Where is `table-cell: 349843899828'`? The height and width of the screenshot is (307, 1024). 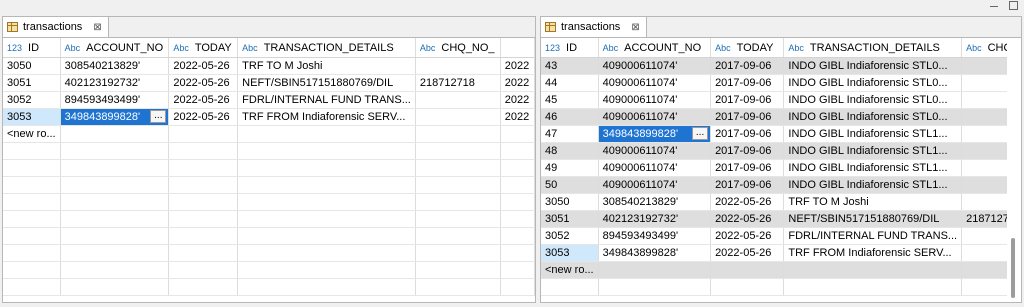
table-cell: 349843899828' is located at coordinates (655, 253).